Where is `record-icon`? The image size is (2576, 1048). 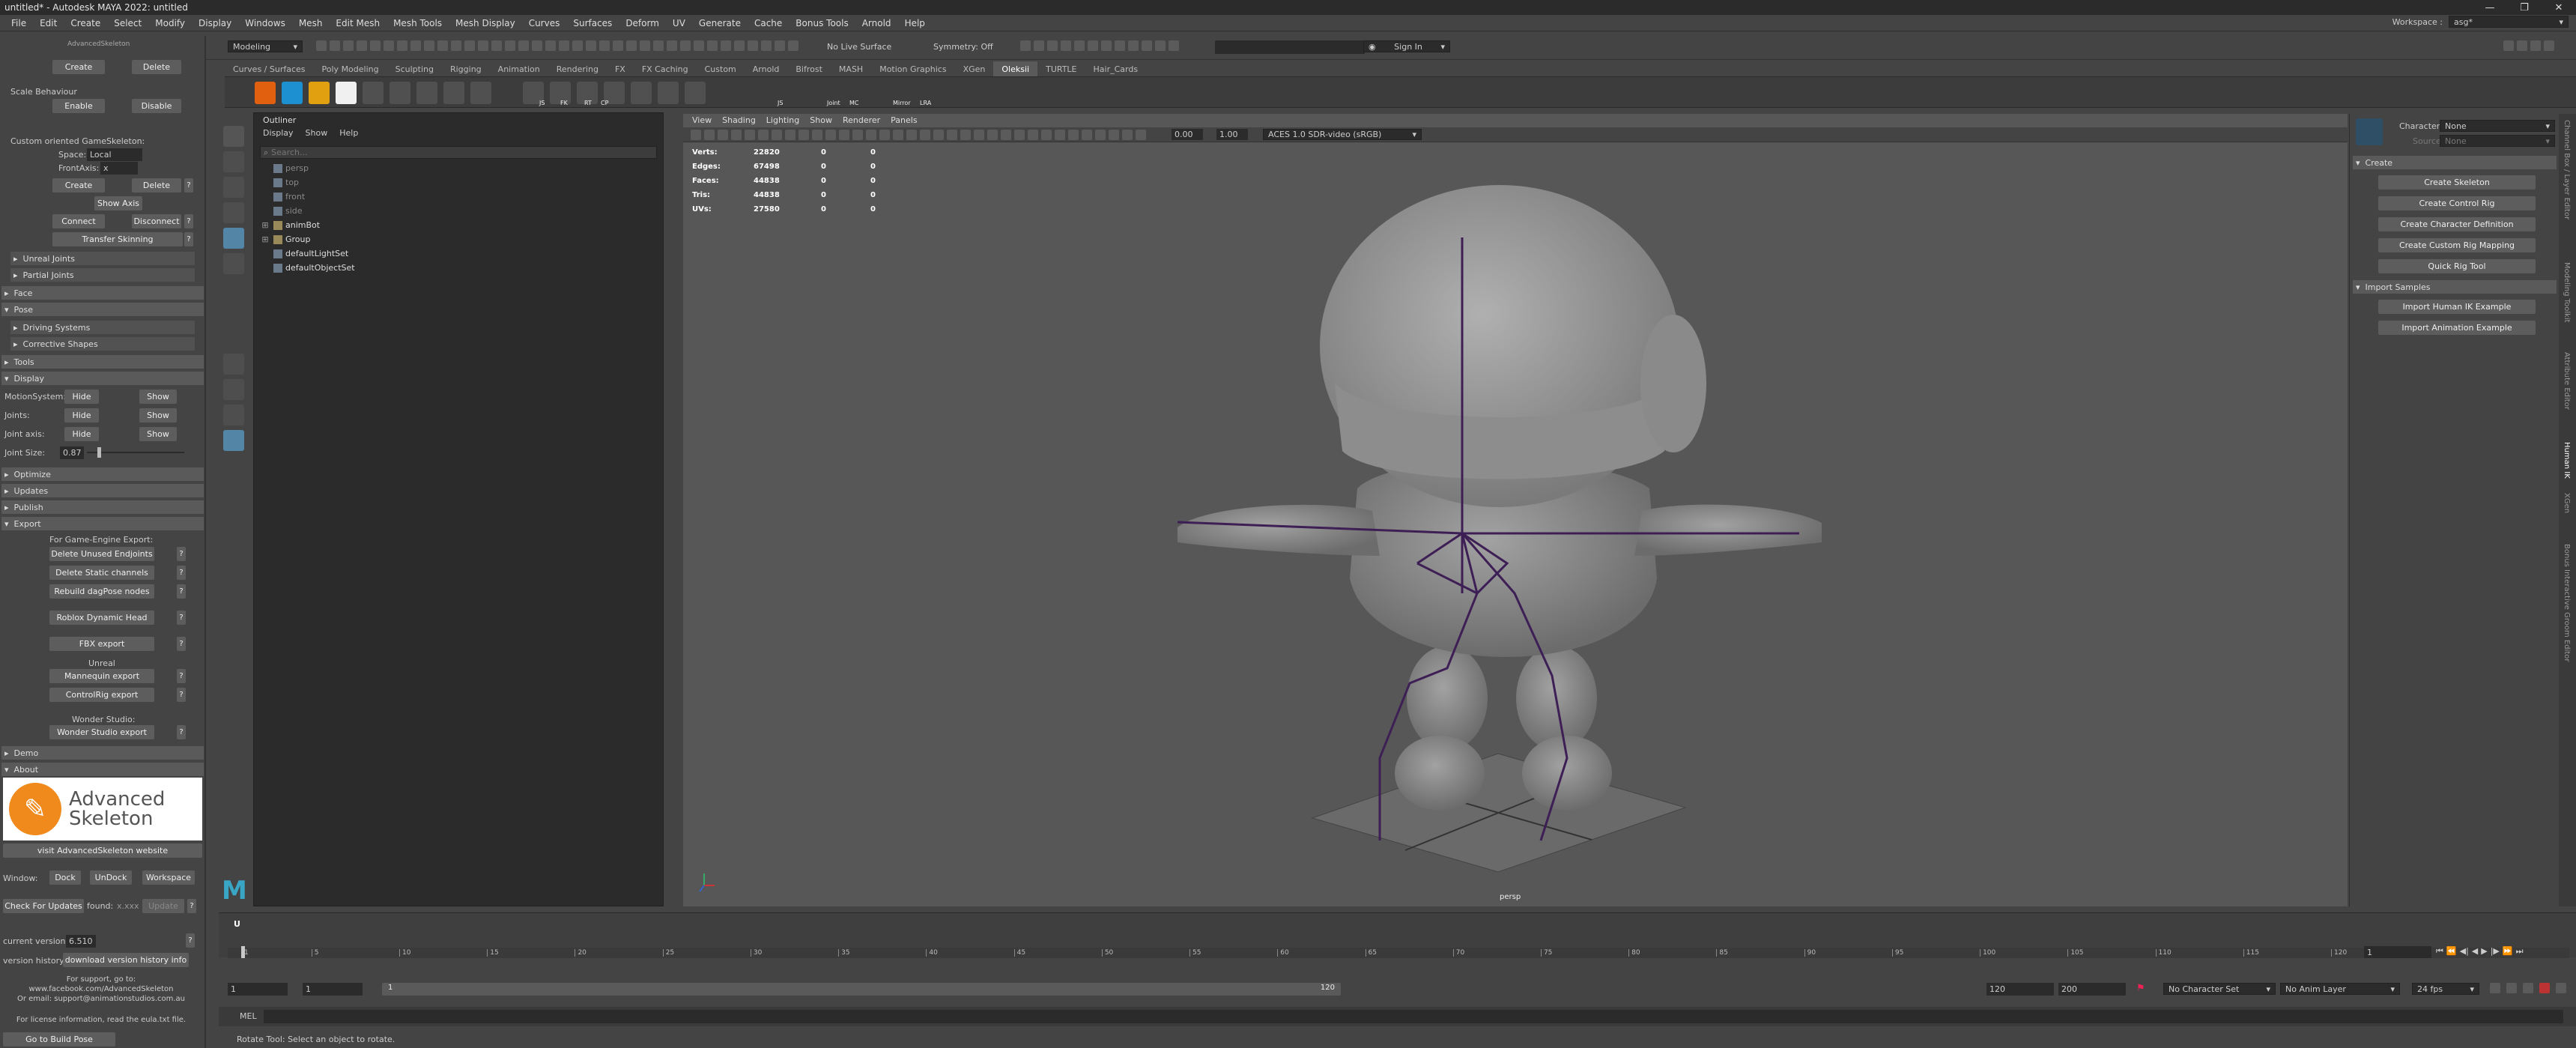
record-icon is located at coordinates (2544, 988).